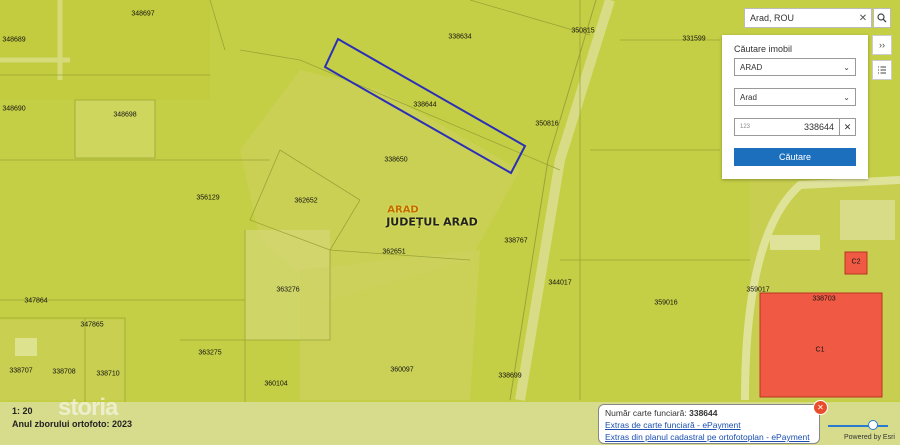 The width and height of the screenshot is (900, 445). Describe the element at coordinates (432, 222) in the screenshot. I see `county-label: JUDEȚUL ARAD` at that location.